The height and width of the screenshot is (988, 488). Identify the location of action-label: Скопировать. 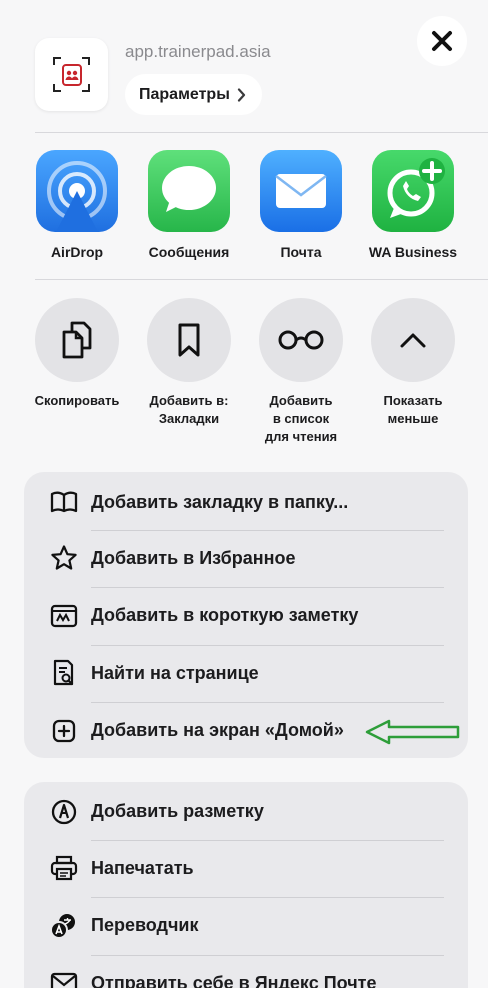
(77, 400).